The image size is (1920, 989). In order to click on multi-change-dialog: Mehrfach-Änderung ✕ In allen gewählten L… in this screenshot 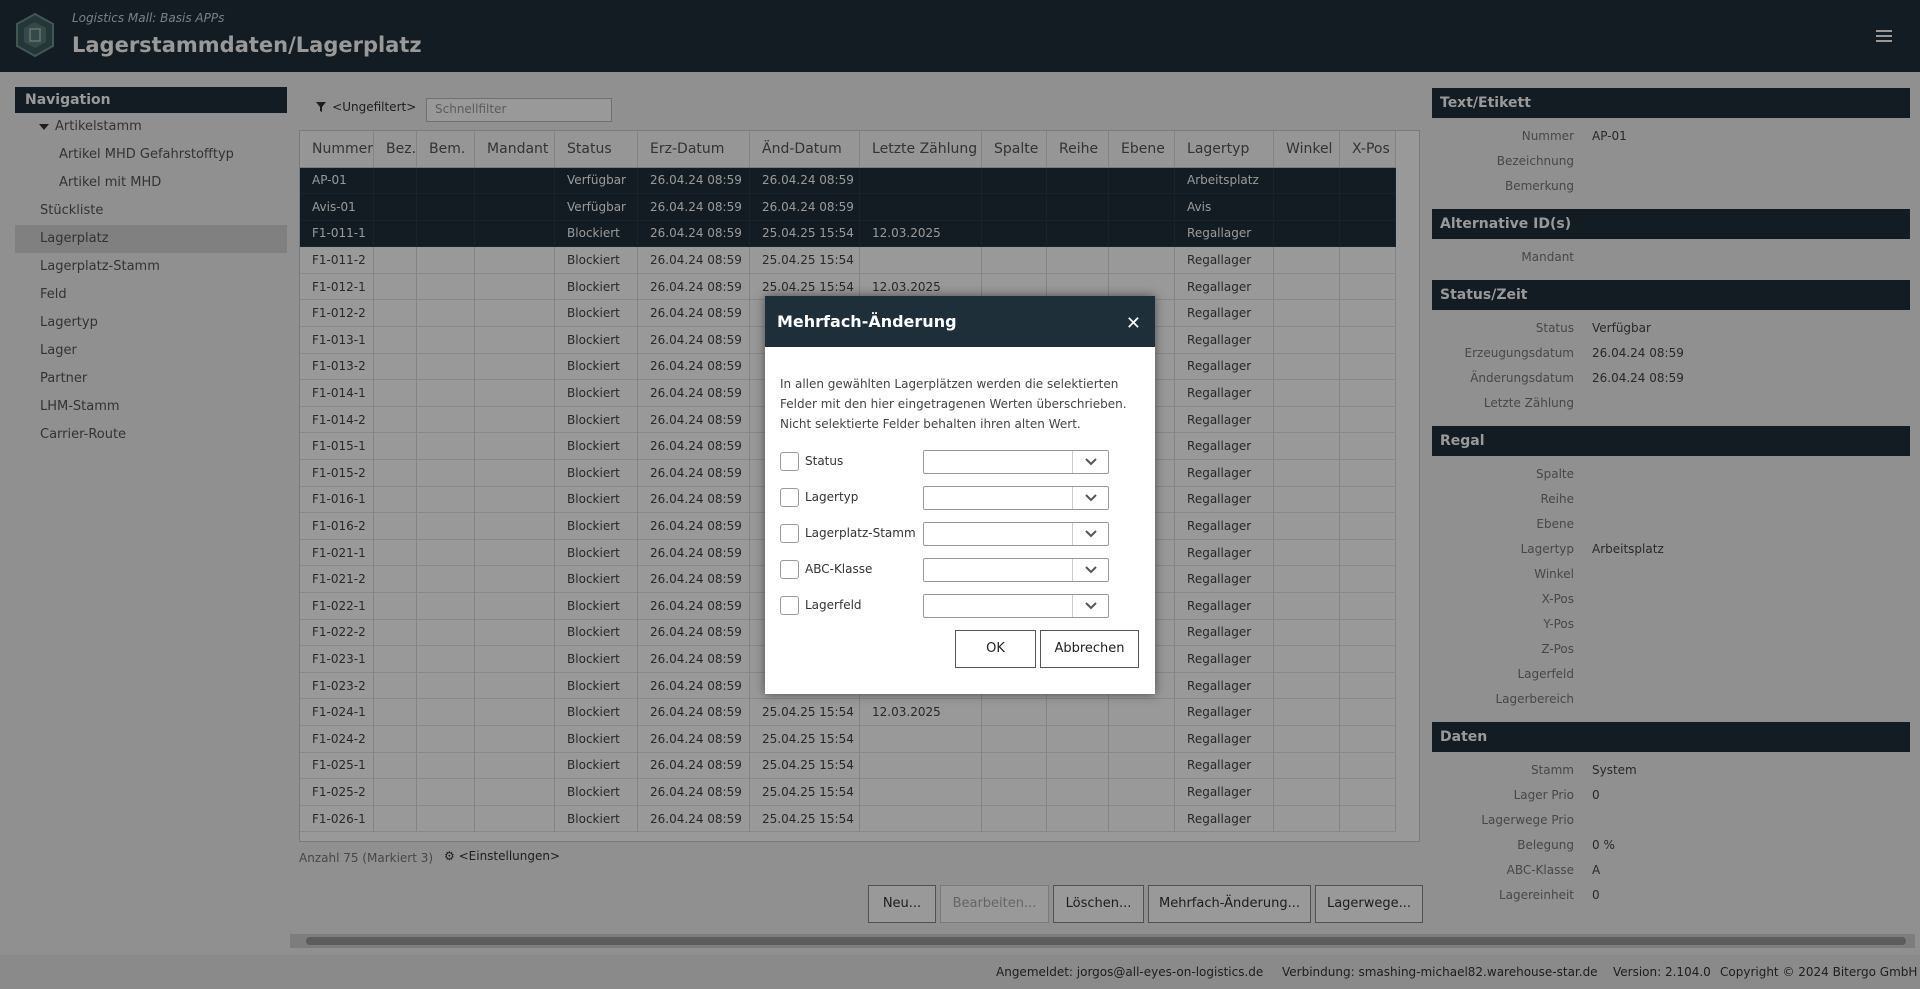, I will do `click(960, 495)`.